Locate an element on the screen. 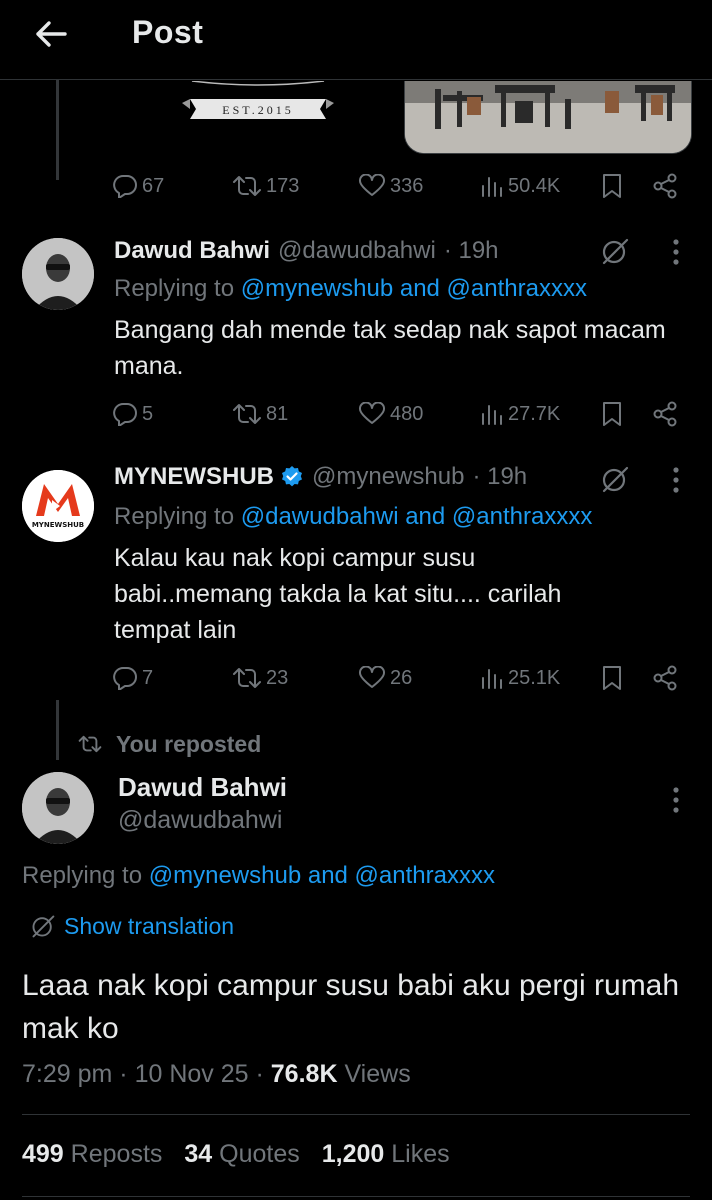 The width and height of the screenshot is (712, 1200). verified-badge-icon is located at coordinates (292, 476).